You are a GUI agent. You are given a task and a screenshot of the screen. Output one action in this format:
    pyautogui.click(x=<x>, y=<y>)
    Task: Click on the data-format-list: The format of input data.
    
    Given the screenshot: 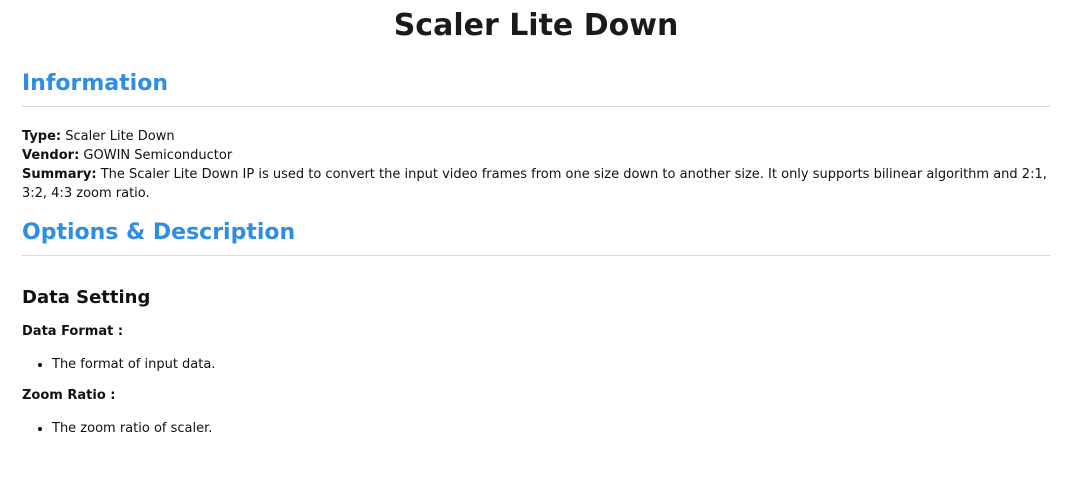 What is the action you would take?
    pyautogui.click(x=536, y=364)
    